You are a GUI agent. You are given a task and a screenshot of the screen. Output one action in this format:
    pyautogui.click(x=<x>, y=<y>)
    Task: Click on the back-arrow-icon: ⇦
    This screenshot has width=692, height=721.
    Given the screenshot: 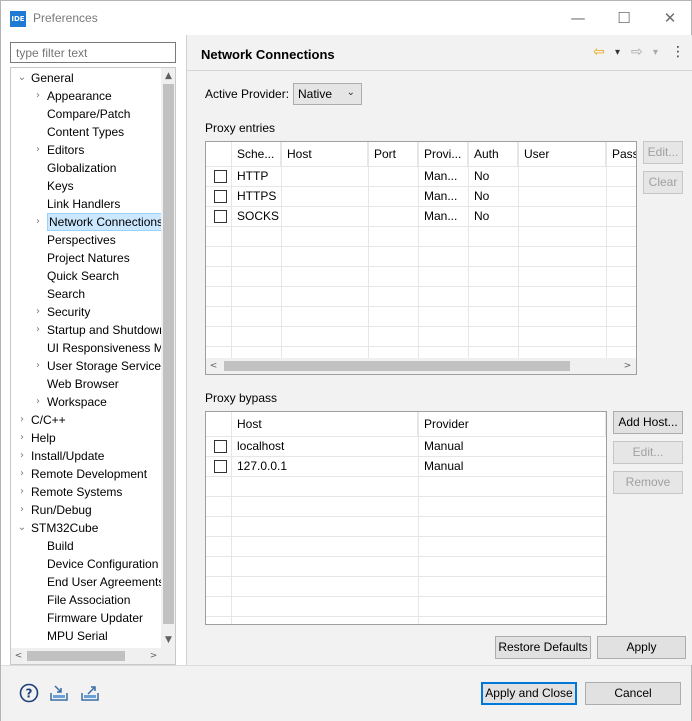 What is the action you would take?
    pyautogui.click(x=599, y=52)
    